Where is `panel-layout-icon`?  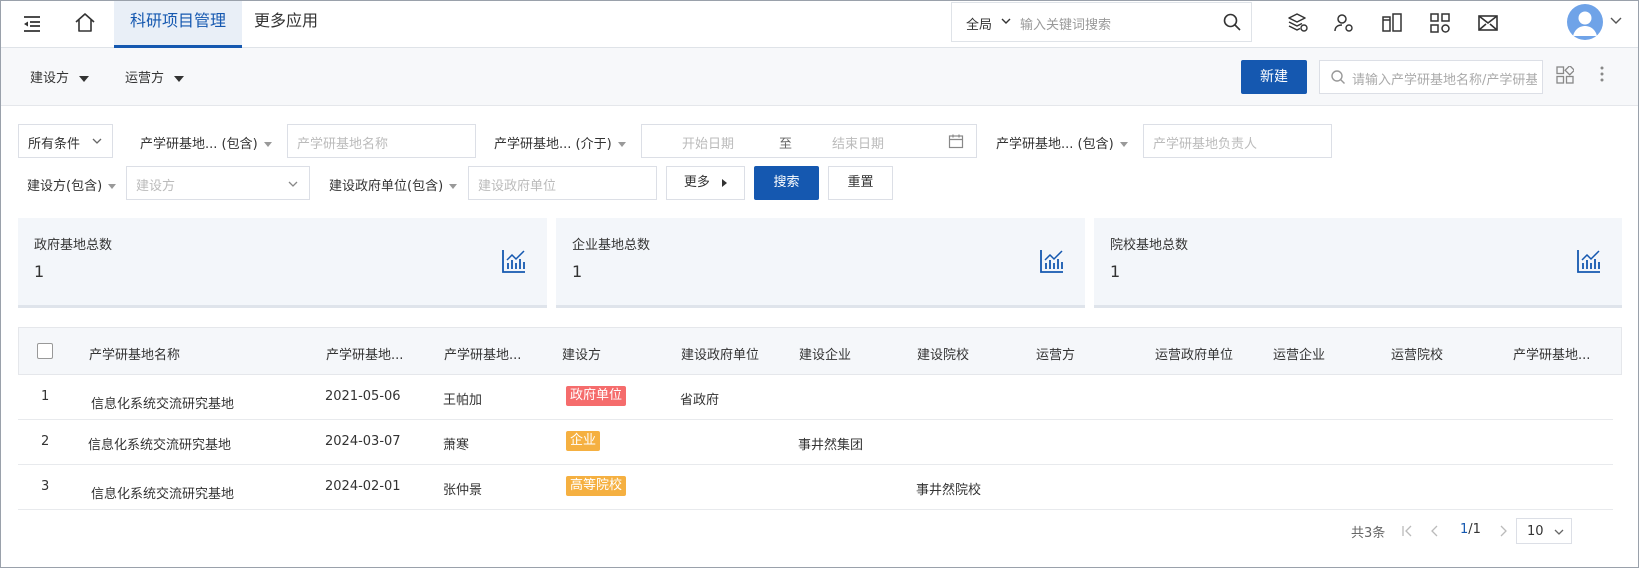 panel-layout-icon is located at coordinates (1392, 23).